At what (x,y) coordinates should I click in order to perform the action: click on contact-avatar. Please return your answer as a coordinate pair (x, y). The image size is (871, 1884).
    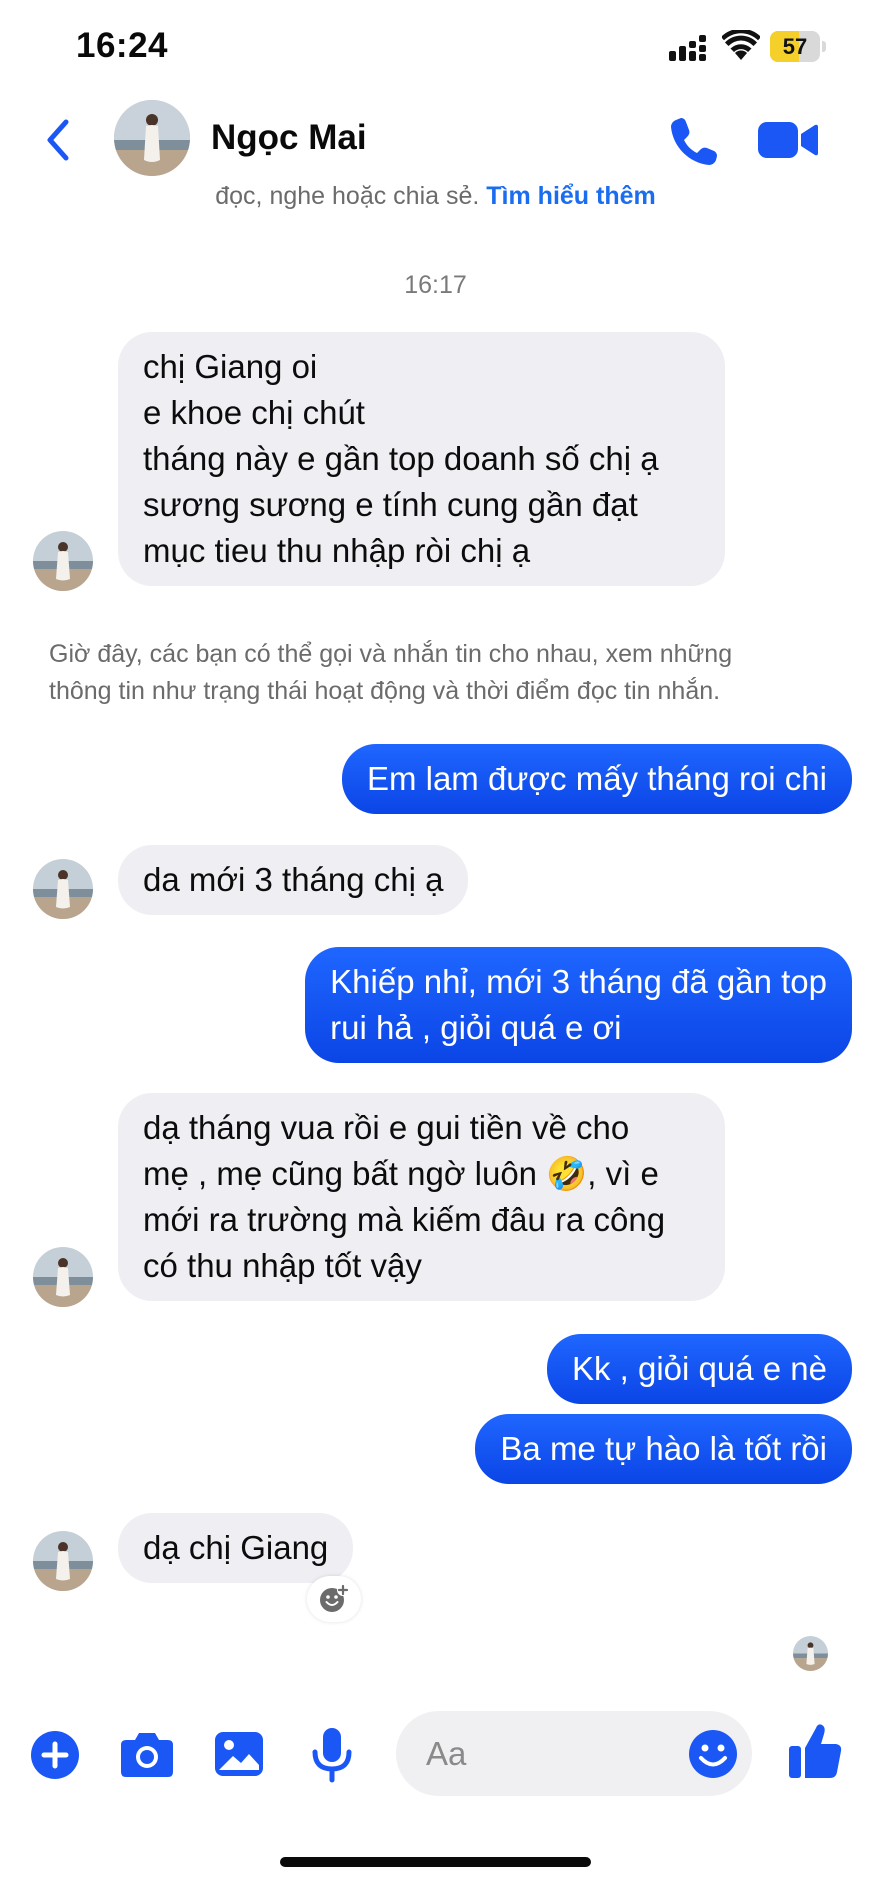
    Looking at the image, I should click on (152, 138).